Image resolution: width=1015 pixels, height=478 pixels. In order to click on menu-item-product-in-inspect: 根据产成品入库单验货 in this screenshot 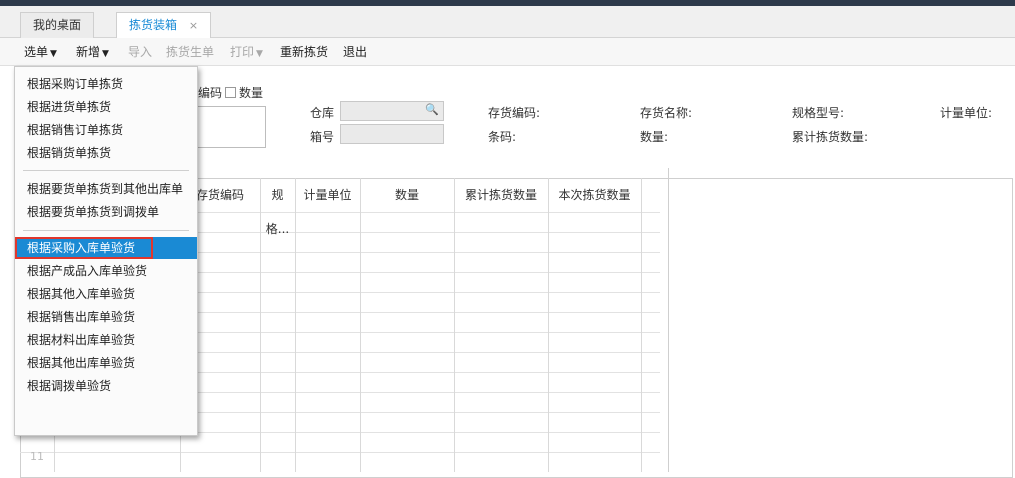, I will do `click(106, 271)`.